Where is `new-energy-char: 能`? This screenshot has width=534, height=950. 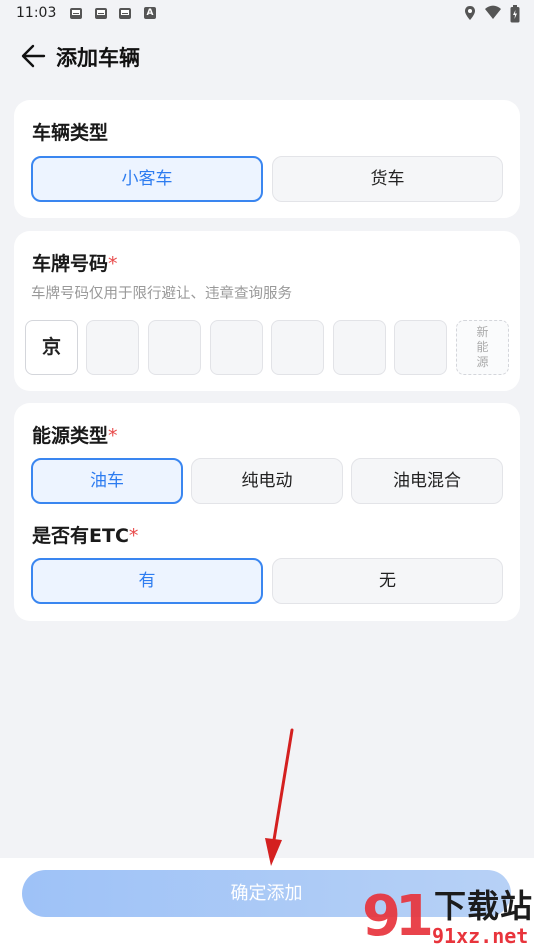 new-energy-char: 能 is located at coordinates (482, 347).